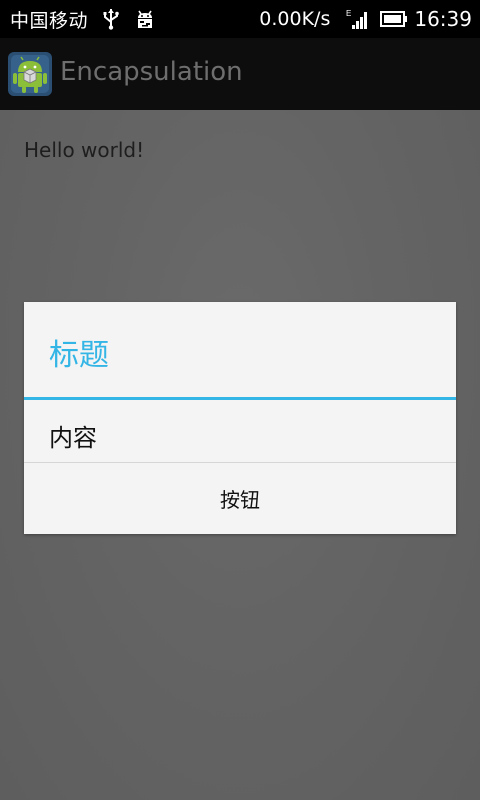  What do you see at coordinates (49, 20) in the screenshot?
I see `carrier-name: 中国移动` at bounding box center [49, 20].